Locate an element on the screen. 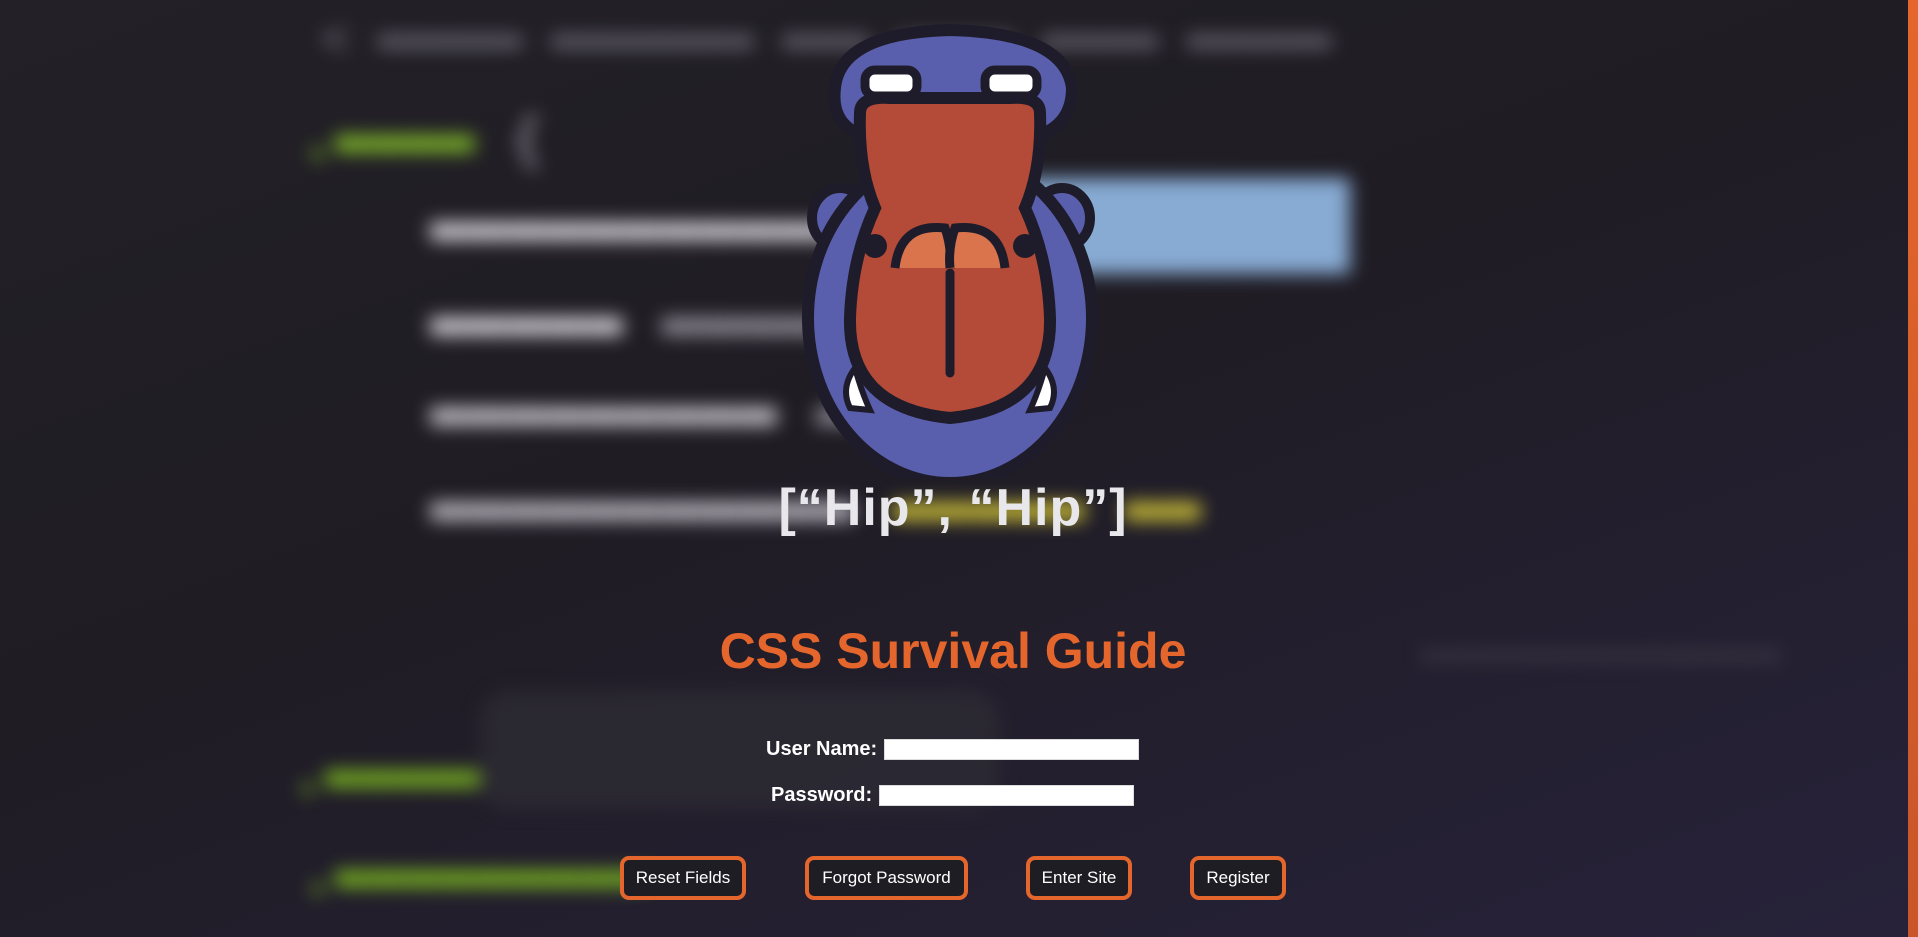 The width and height of the screenshot is (1918, 937). reset-fields-button: Reset Fields is located at coordinates (683, 878).